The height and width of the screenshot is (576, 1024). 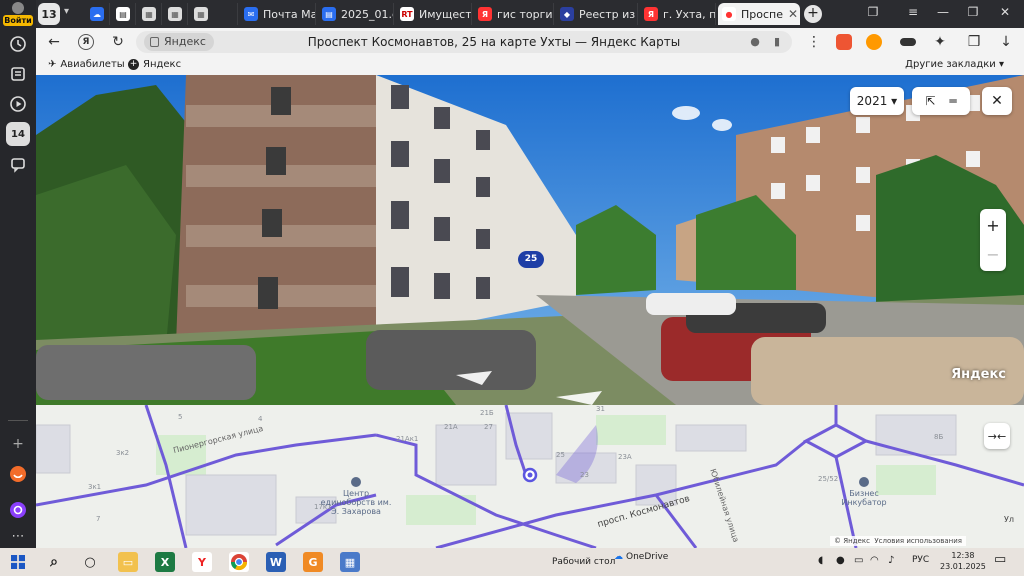 What do you see at coordinates (133, 64) in the screenshot?
I see `plus-icon: +` at bounding box center [133, 64].